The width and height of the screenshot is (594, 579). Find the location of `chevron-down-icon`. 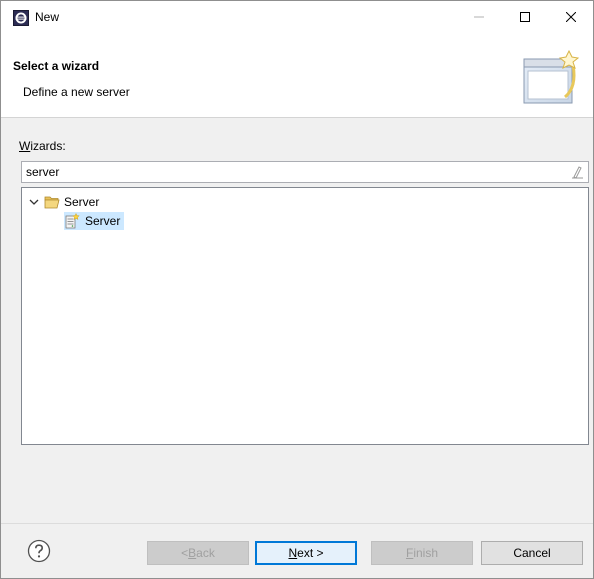

chevron-down-icon is located at coordinates (34, 202).